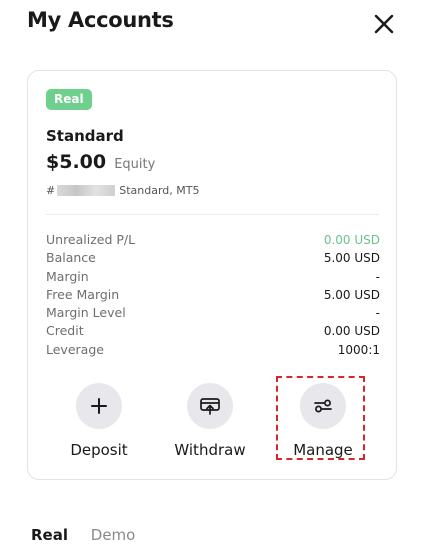 The width and height of the screenshot is (421, 549). I want to click on stat-row-margin-level: Margin Level -, so click(213, 313).